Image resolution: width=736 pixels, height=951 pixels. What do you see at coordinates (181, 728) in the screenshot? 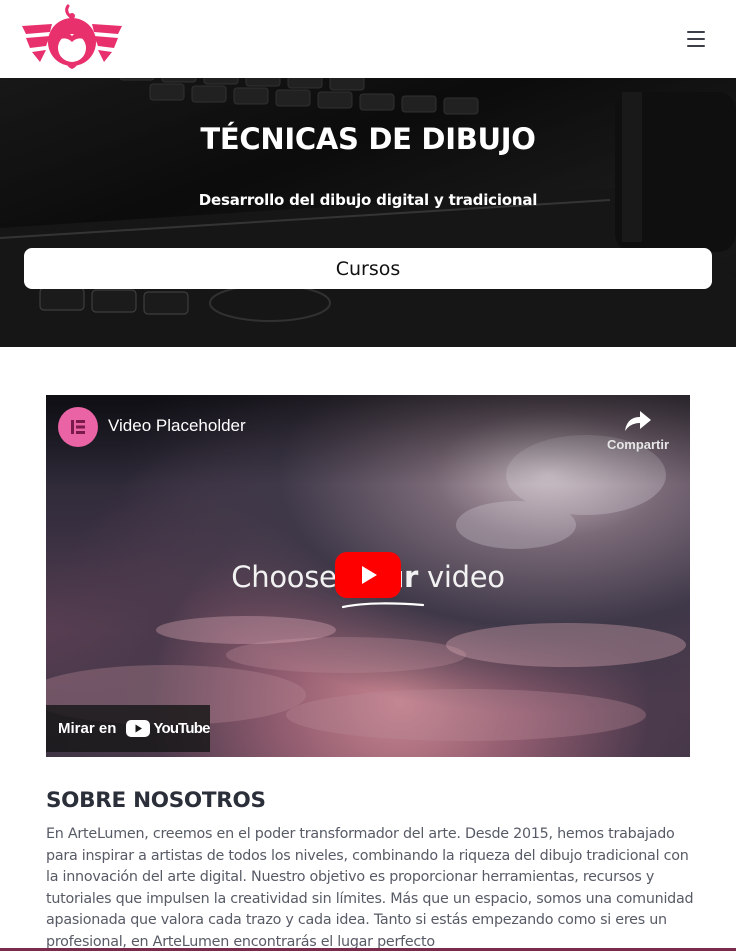
I see `youtube-label: YouTube` at bounding box center [181, 728].